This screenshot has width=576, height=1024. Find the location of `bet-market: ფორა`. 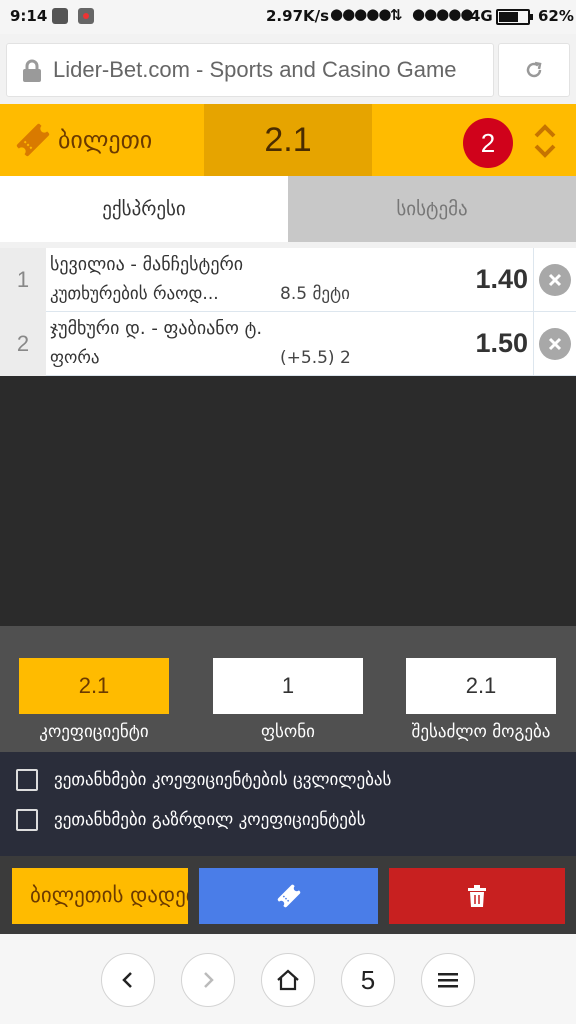

bet-market: ფორა is located at coordinates (75, 358).